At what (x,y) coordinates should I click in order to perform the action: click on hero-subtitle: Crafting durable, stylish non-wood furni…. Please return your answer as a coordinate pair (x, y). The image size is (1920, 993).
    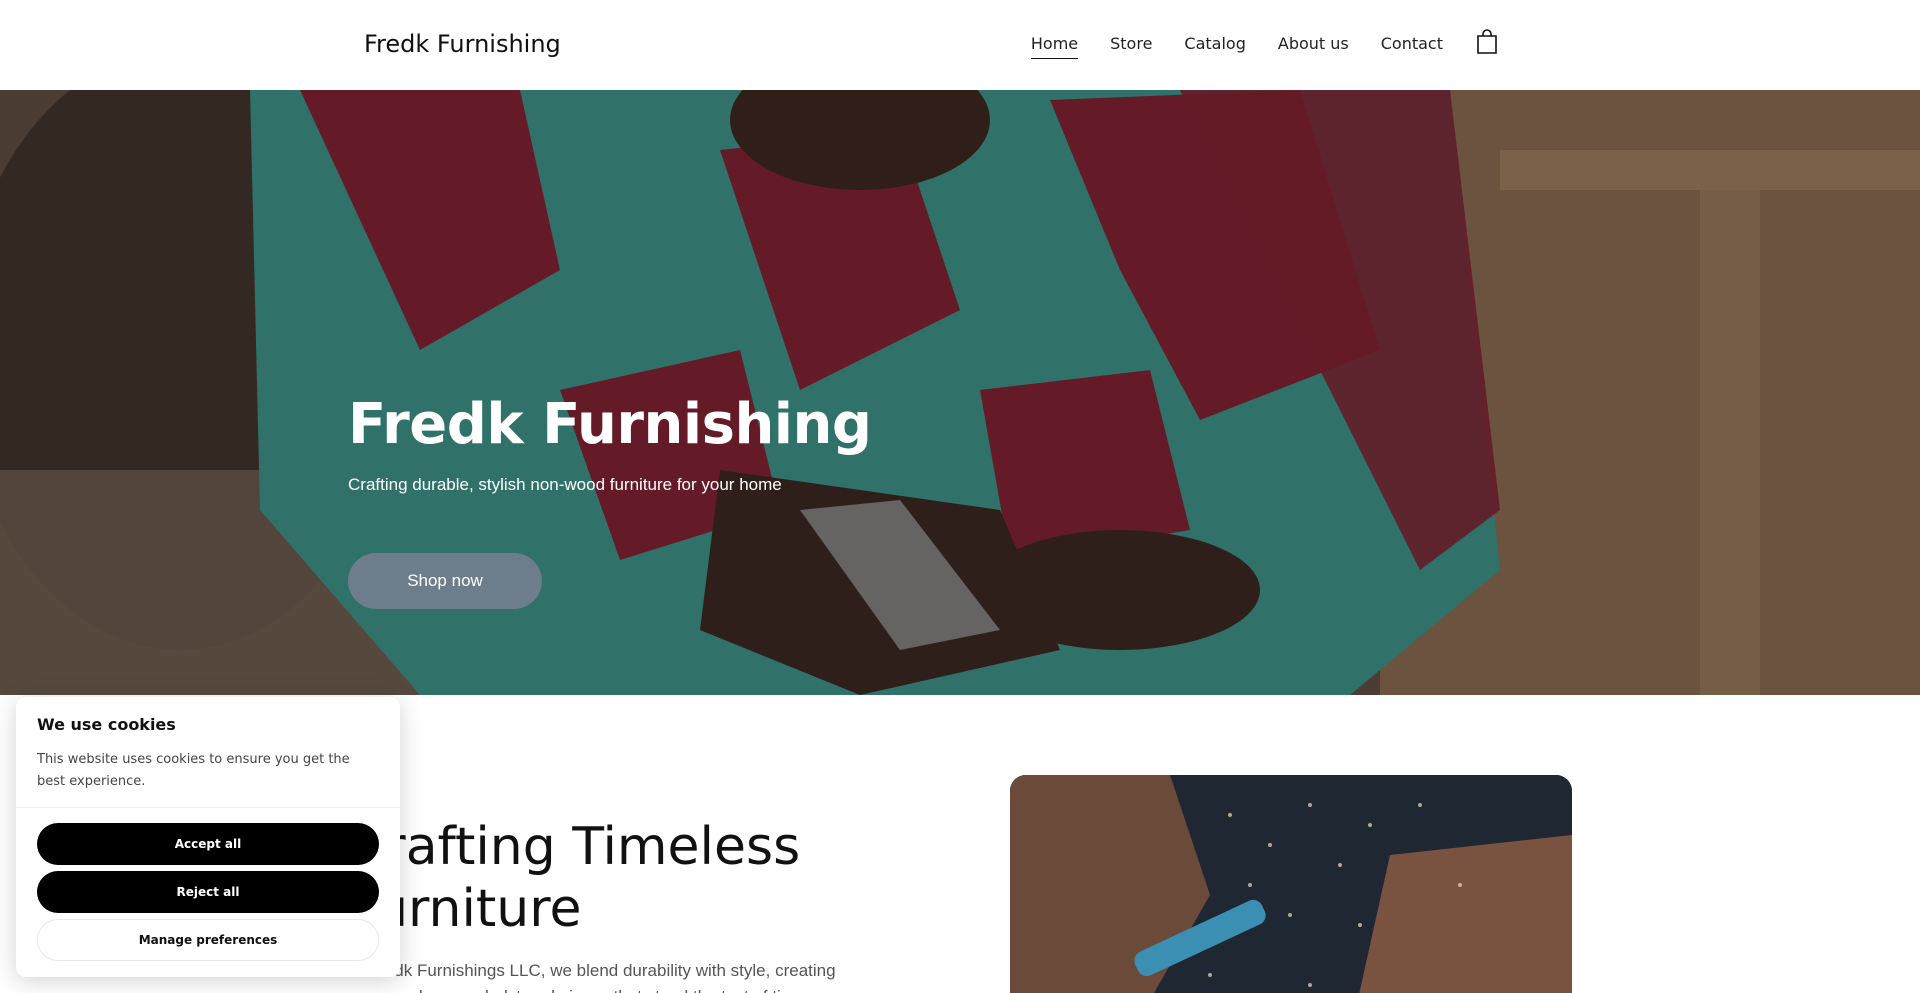
    Looking at the image, I should click on (565, 484).